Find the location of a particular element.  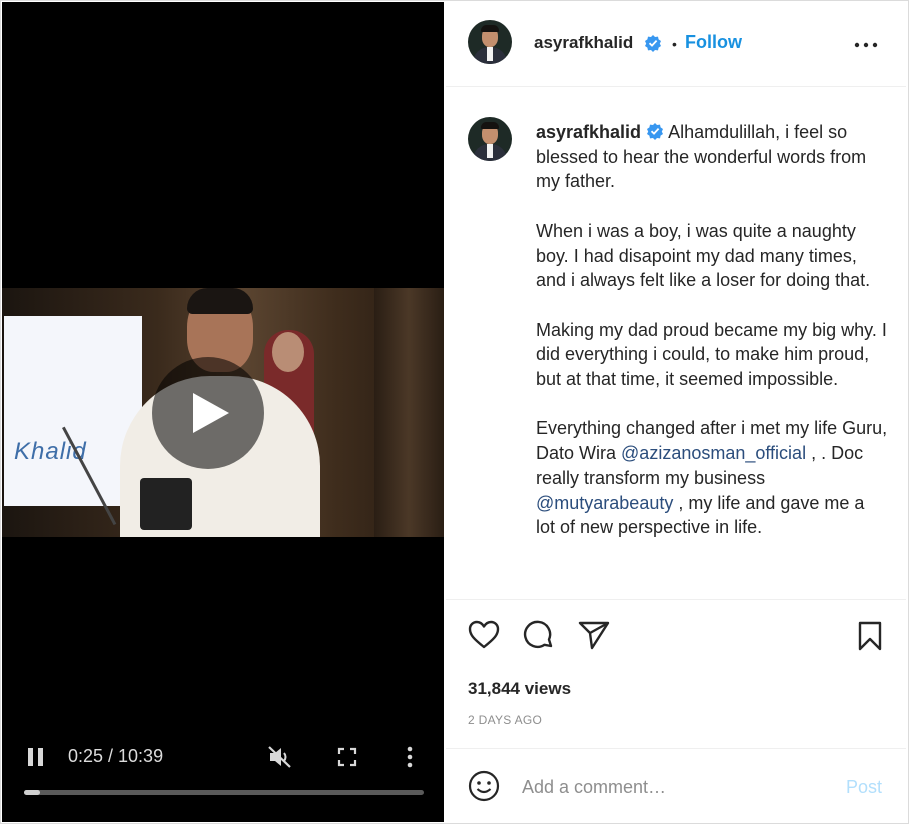

speaker-hair is located at coordinates (220, 301).